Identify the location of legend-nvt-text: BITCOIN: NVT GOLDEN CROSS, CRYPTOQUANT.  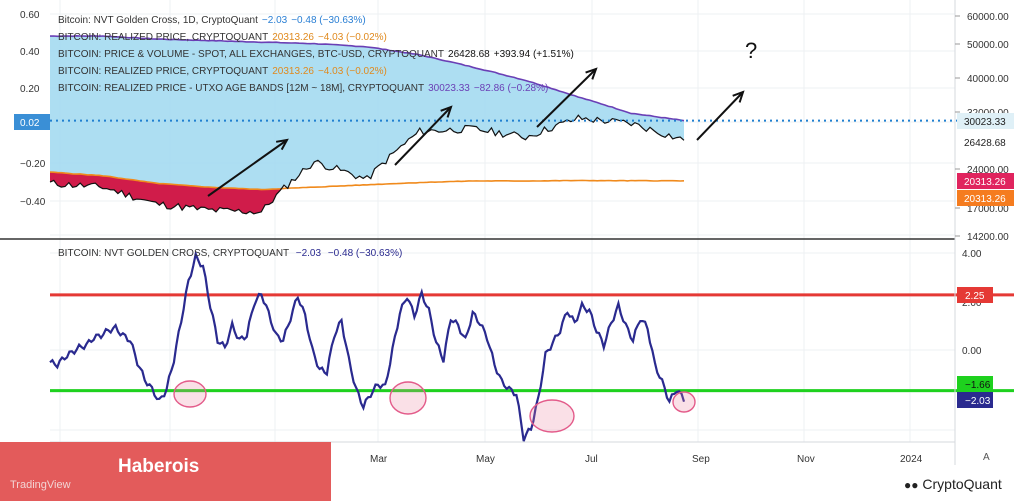
(173, 253).